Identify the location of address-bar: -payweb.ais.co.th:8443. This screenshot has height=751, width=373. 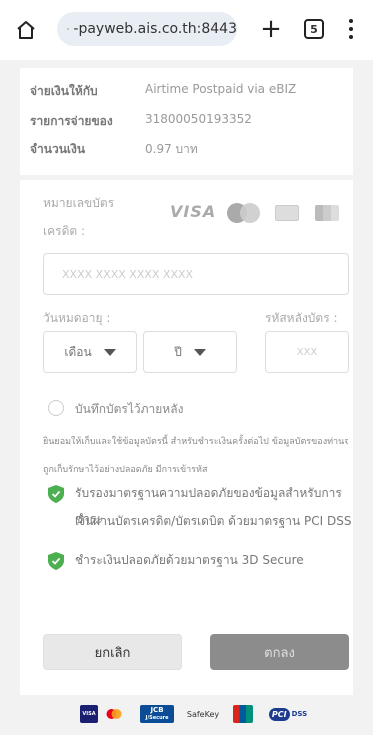
(147, 29).